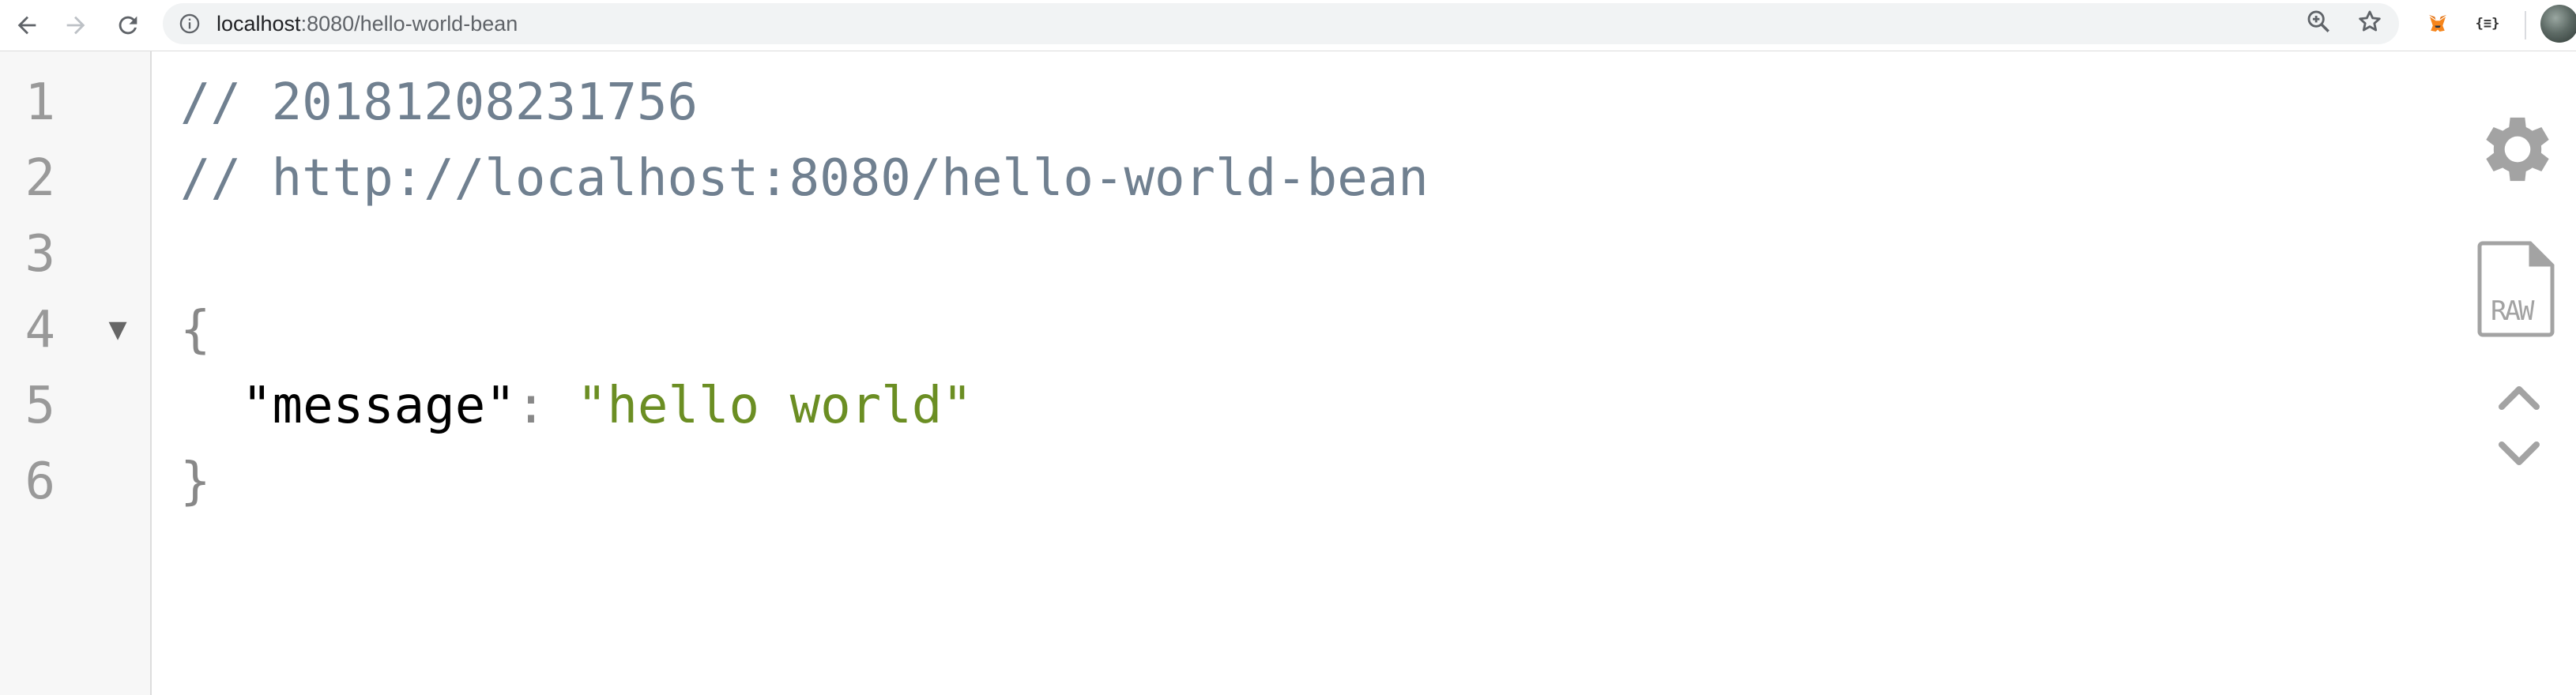  I want to click on arrow-left-icon, so click(26, 25).